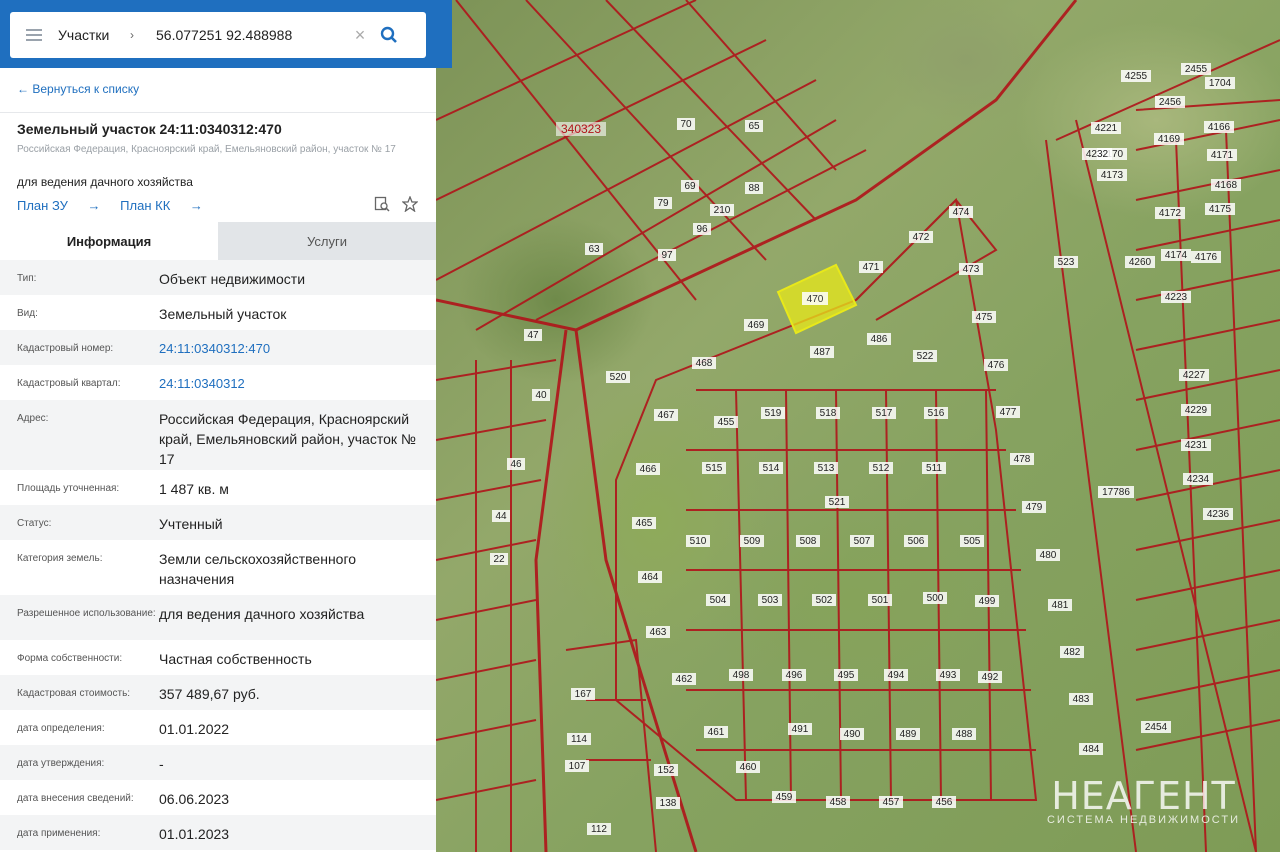 The image size is (1280, 852). What do you see at coordinates (1097, 154) in the screenshot?
I see `parcel-label: 4232` at bounding box center [1097, 154].